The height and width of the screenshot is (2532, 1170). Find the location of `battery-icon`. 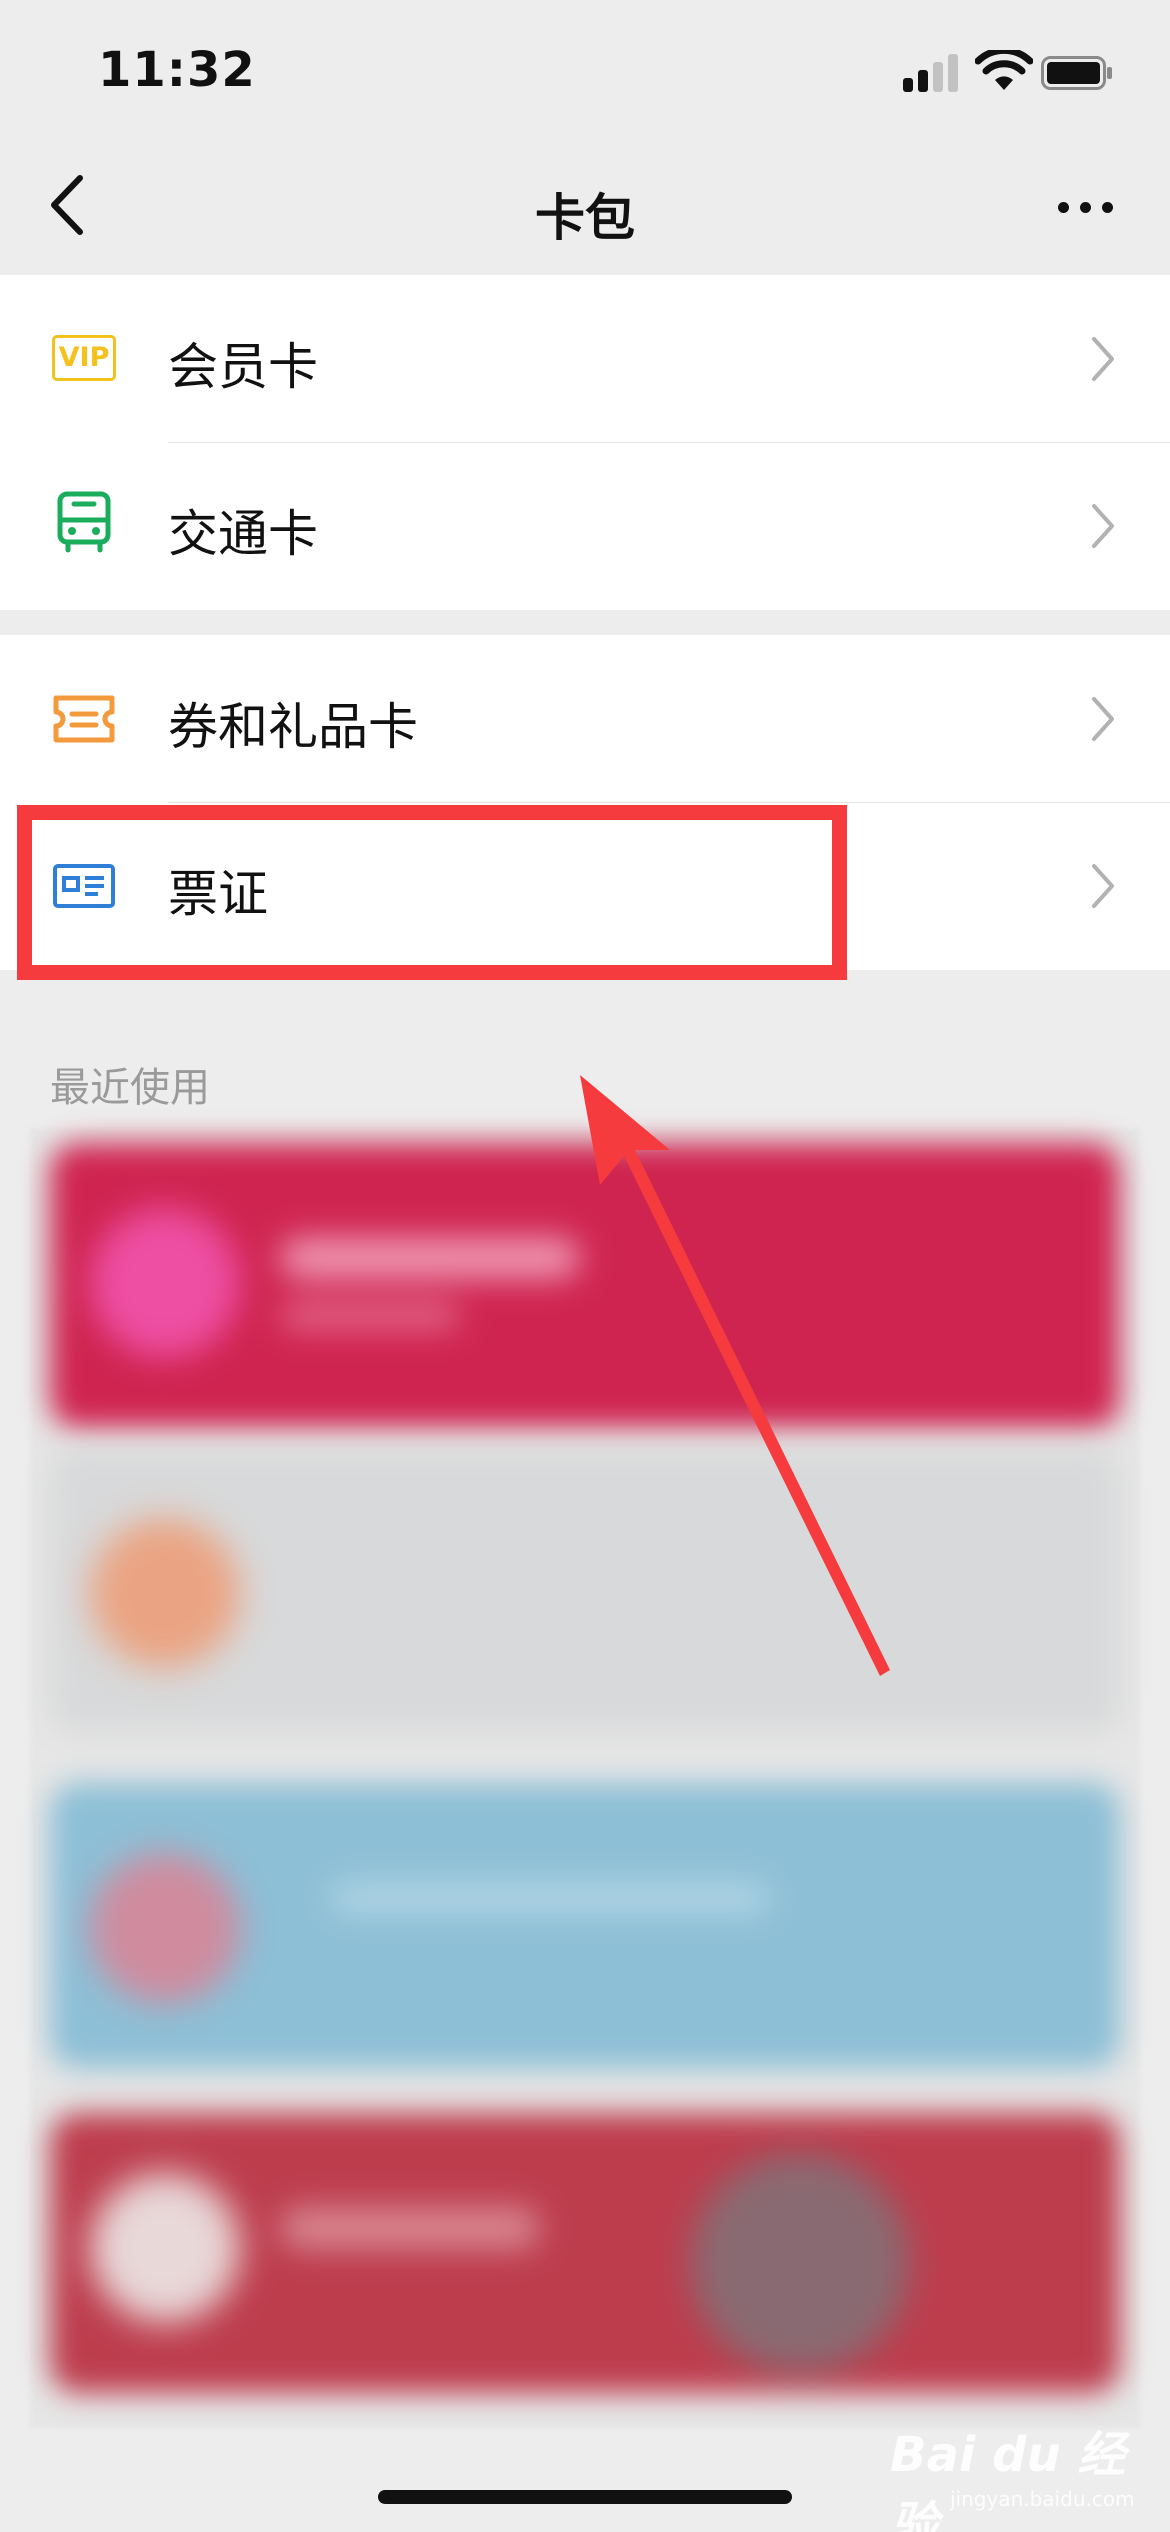

battery-icon is located at coordinates (1076, 73).